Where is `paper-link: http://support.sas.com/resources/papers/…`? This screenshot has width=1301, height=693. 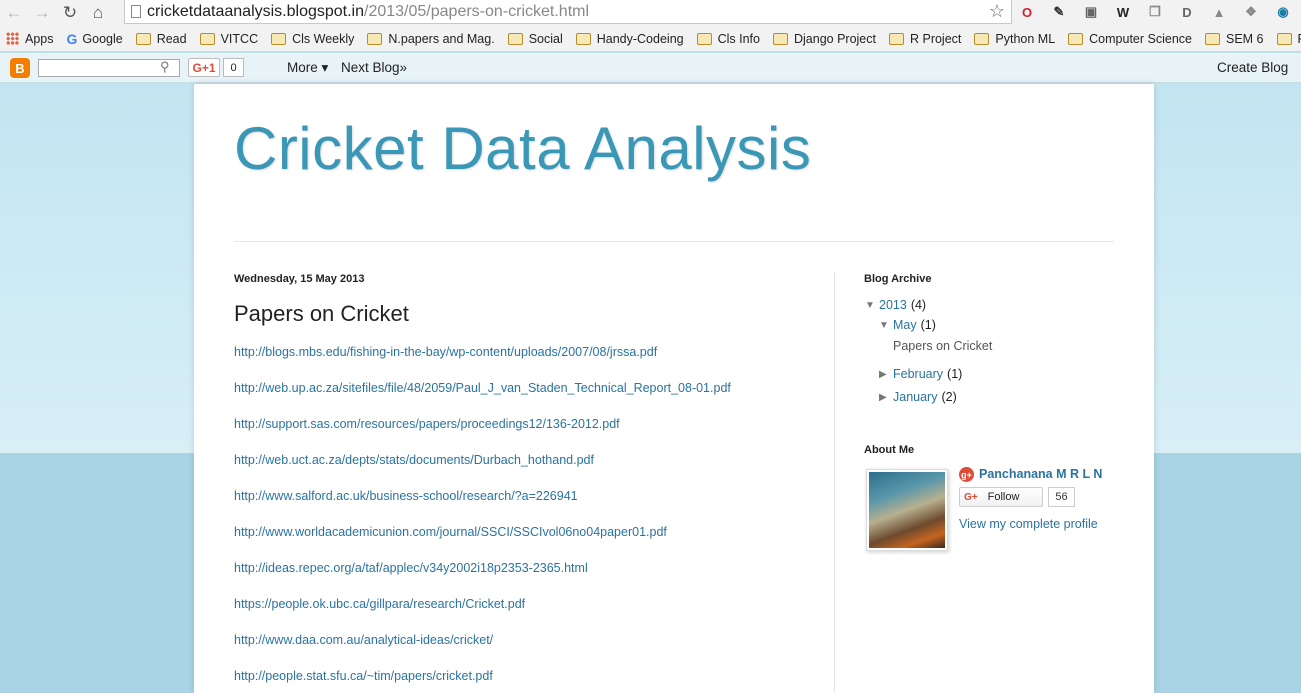 paper-link: http://support.sas.com/resources/papers/… is located at coordinates (482, 435).